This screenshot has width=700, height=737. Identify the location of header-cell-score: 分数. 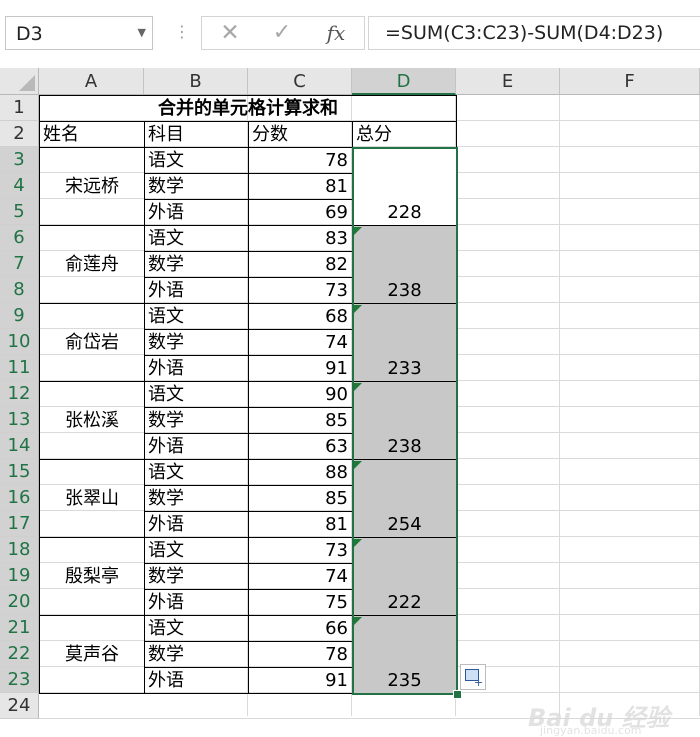
(300, 134).